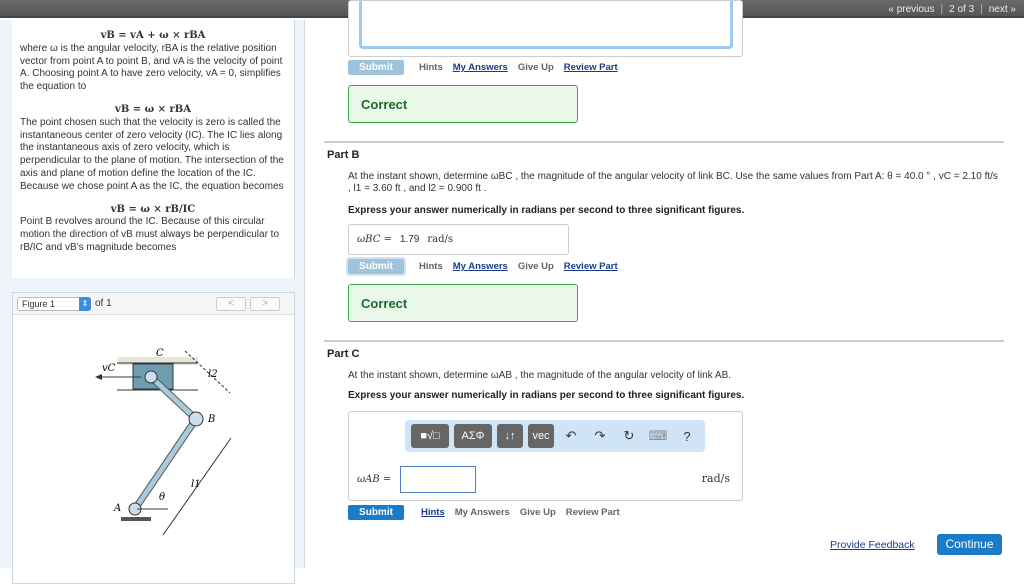  Describe the element at coordinates (687, 436) in the screenshot. I see `help-icon: ?` at that location.